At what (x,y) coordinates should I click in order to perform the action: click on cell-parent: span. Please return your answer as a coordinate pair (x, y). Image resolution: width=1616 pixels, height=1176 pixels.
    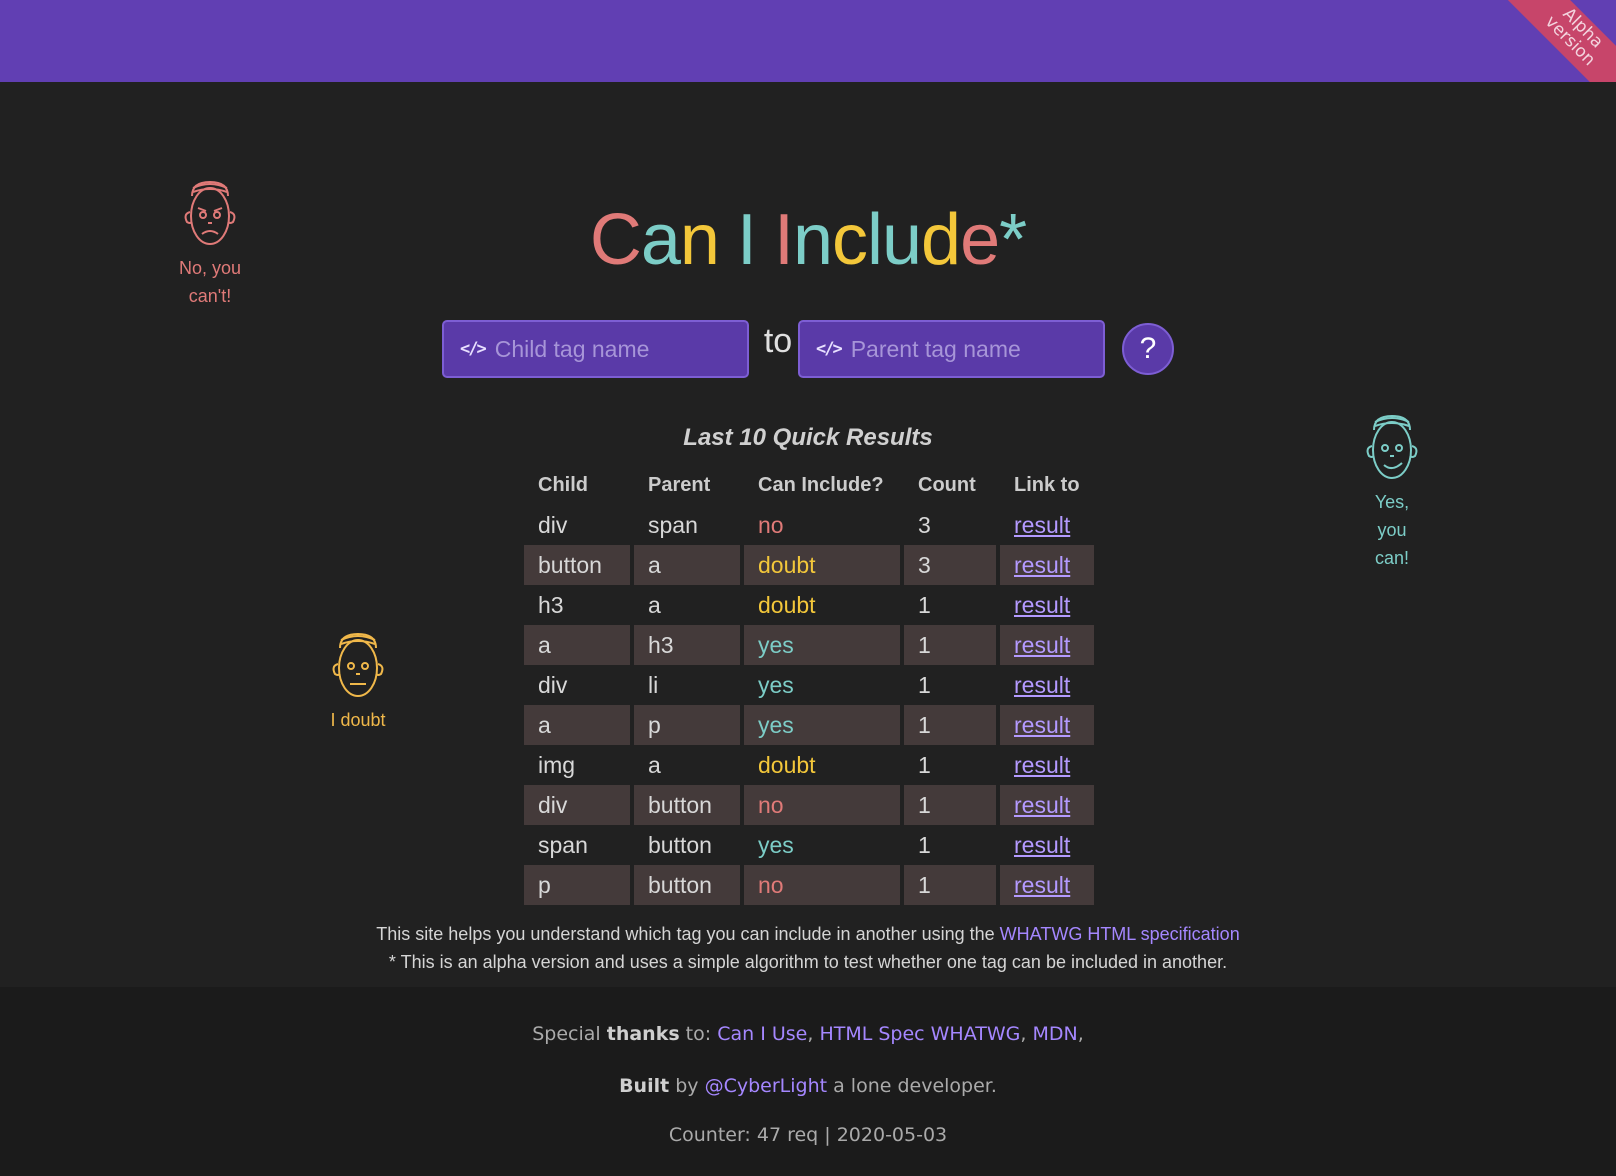
    Looking at the image, I should click on (673, 524).